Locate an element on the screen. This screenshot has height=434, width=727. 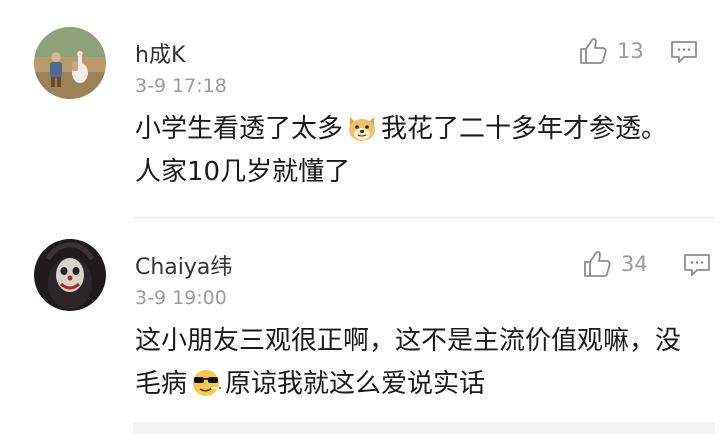
like-count: 34 is located at coordinates (634, 264).